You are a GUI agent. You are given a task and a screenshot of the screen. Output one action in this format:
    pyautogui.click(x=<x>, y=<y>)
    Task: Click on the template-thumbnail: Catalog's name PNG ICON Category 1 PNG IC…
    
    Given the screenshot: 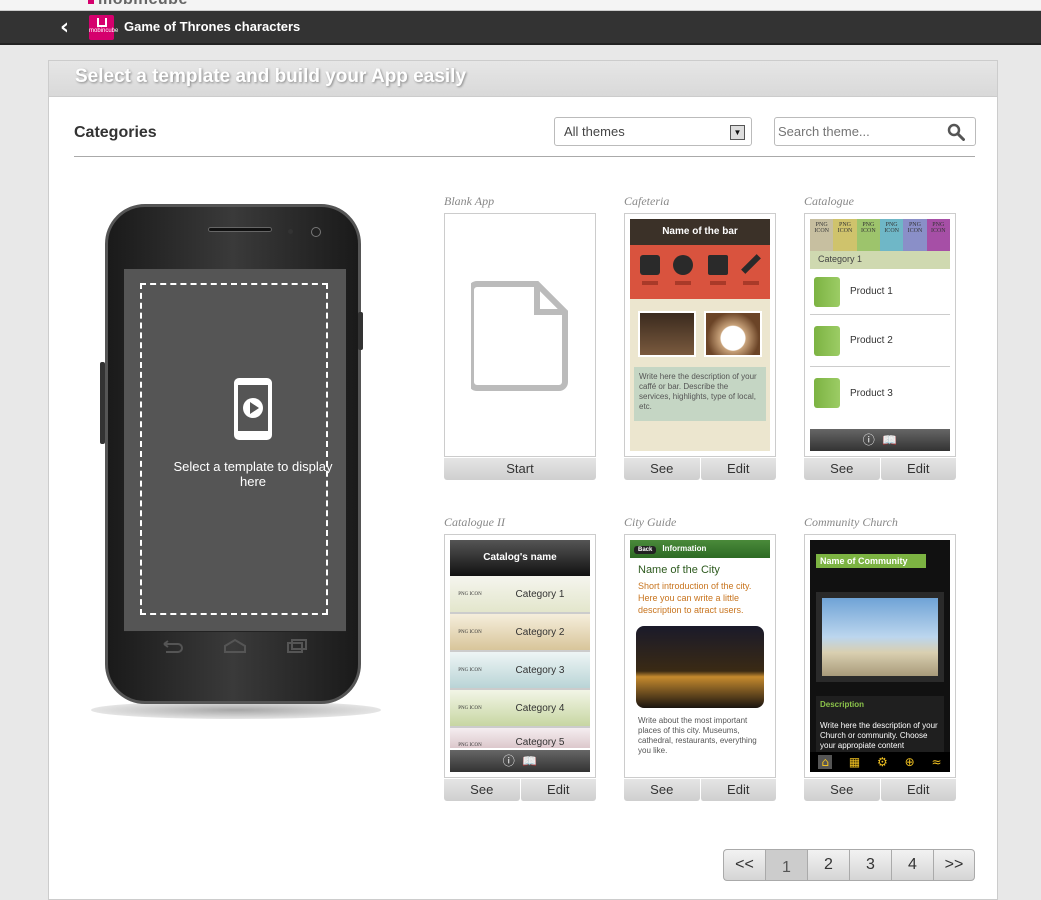 What is the action you would take?
    pyautogui.click(x=520, y=656)
    